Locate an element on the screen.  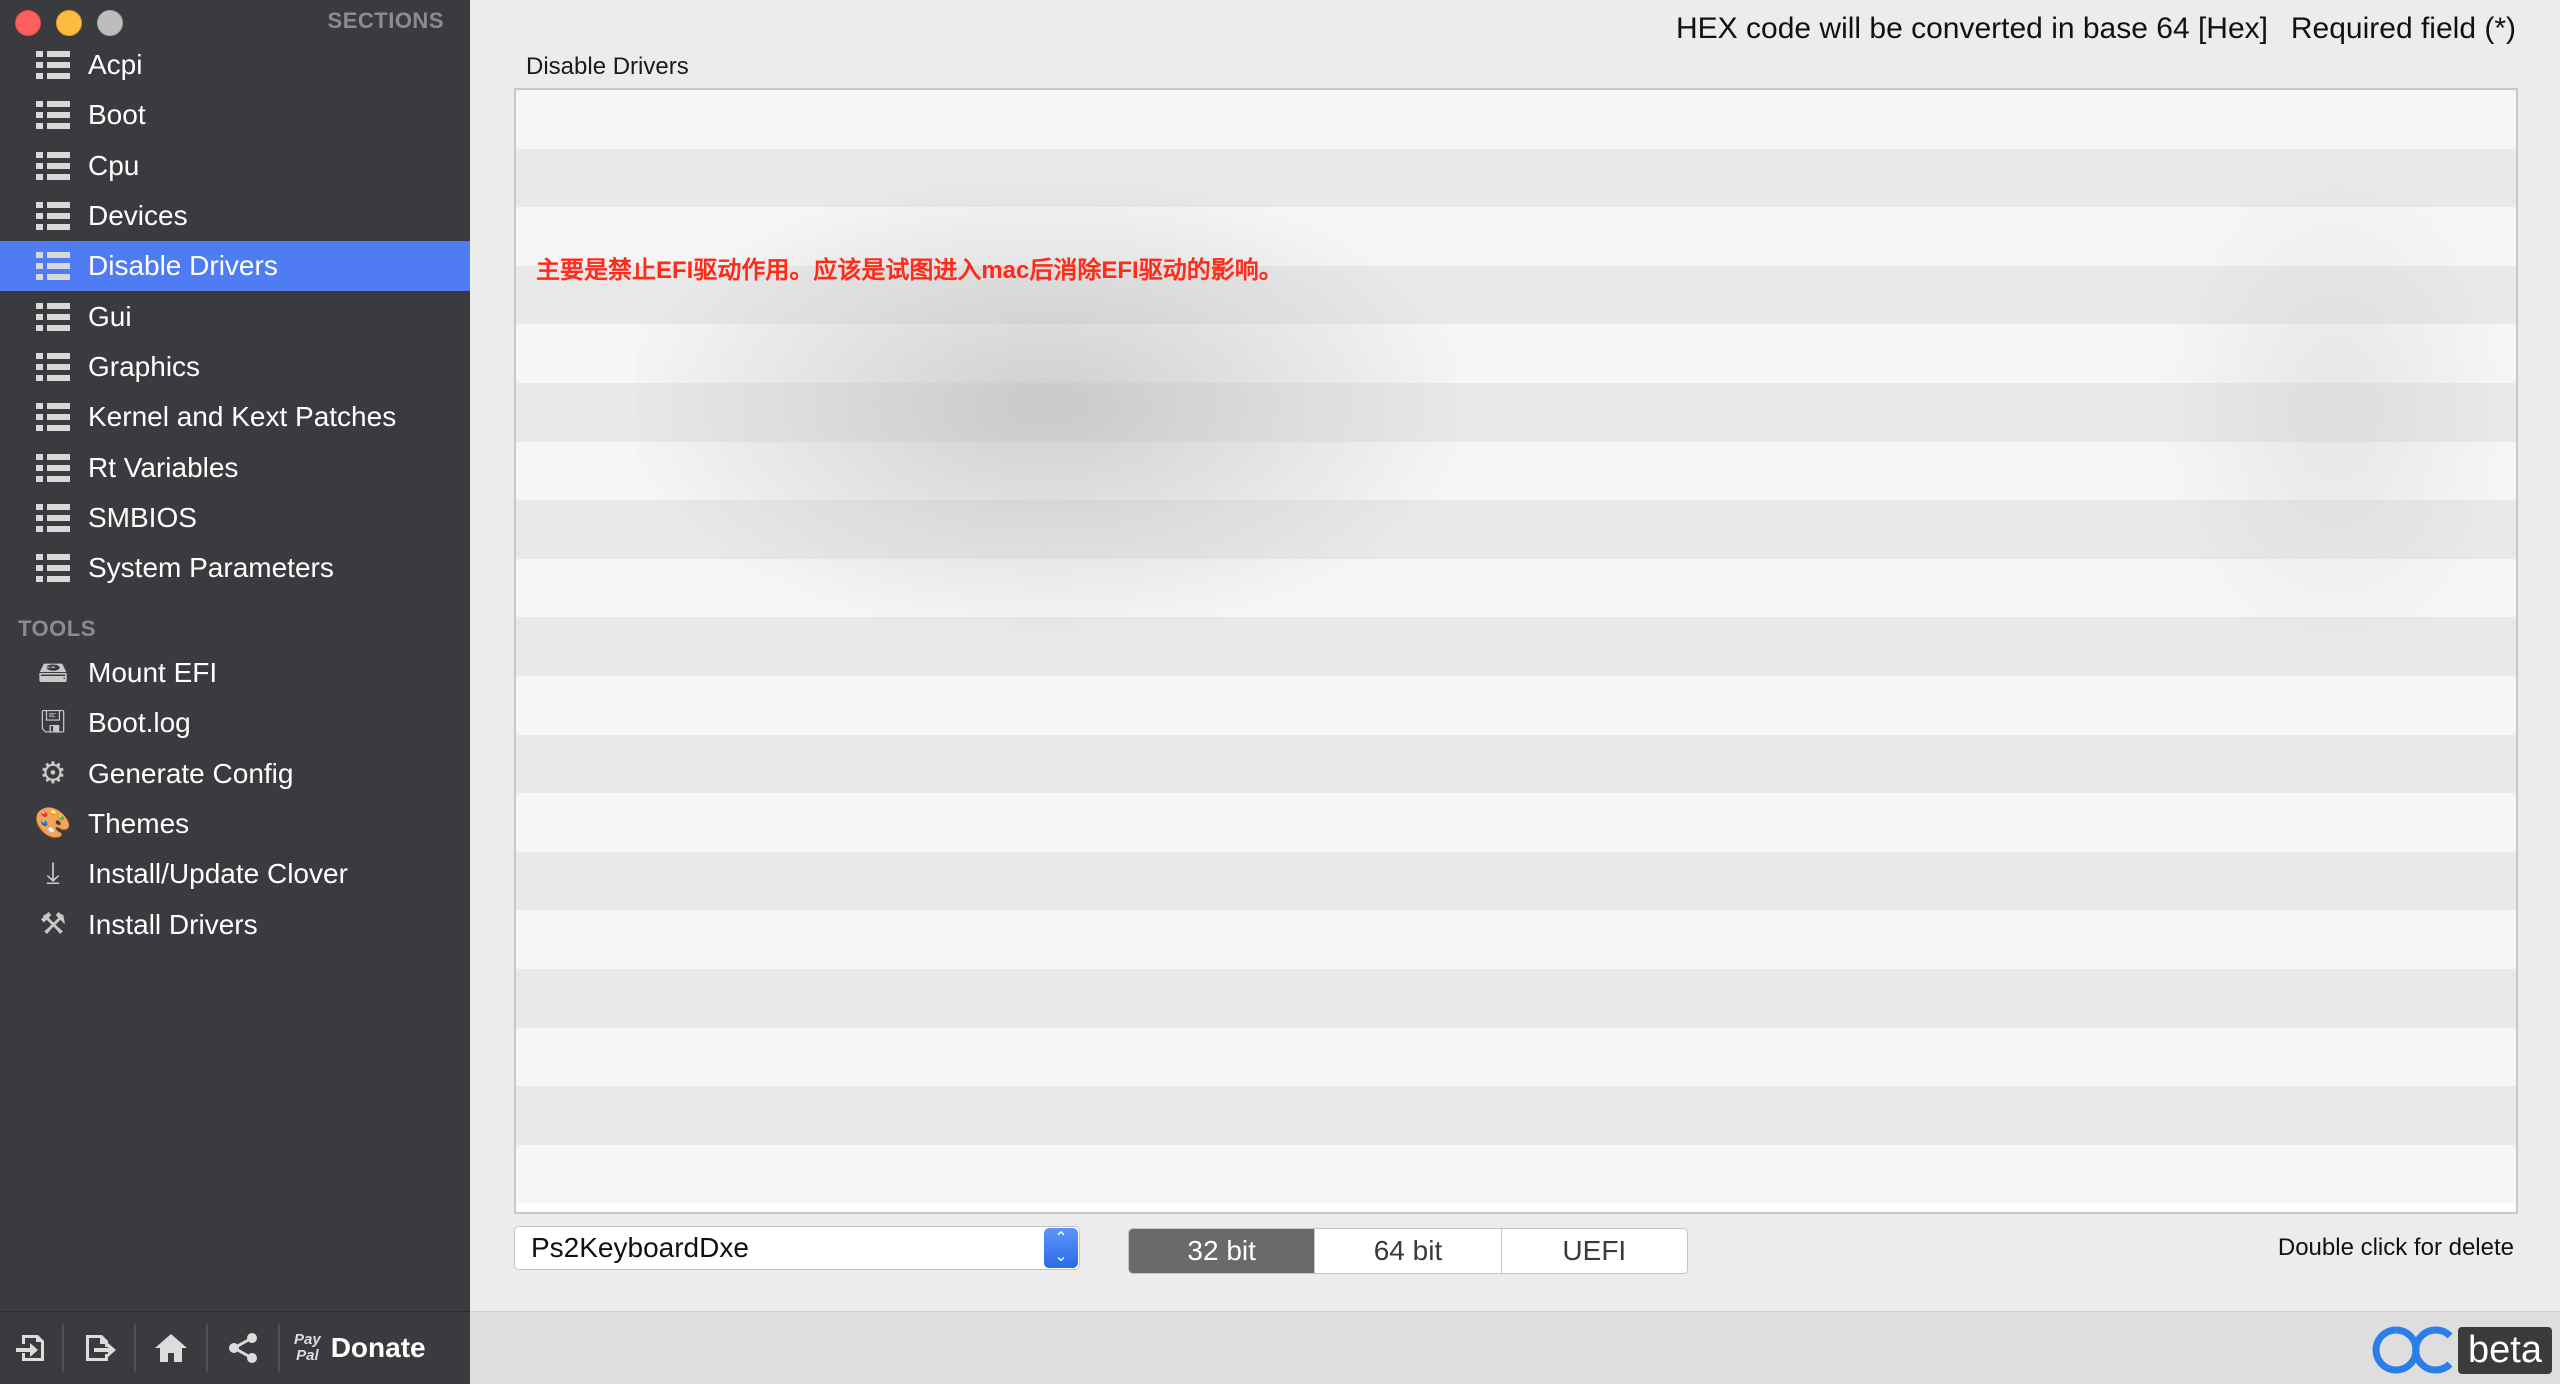
sidebar-item-system-parameters: System Parameters is located at coordinates (235, 568).